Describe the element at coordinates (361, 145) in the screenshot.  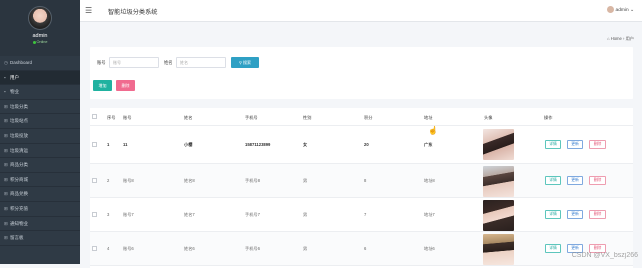
I see `table-row: 1 11 小樱 15871123899 女 20 广东 详情 更新 删除` at that location.